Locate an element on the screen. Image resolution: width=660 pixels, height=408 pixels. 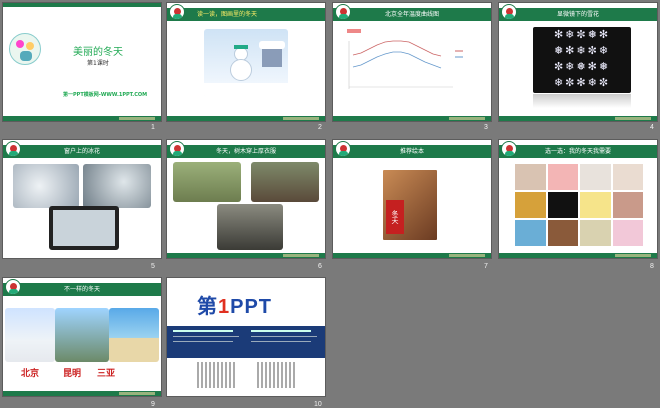
slide-number: 4 is located at coordinates (652, 127).